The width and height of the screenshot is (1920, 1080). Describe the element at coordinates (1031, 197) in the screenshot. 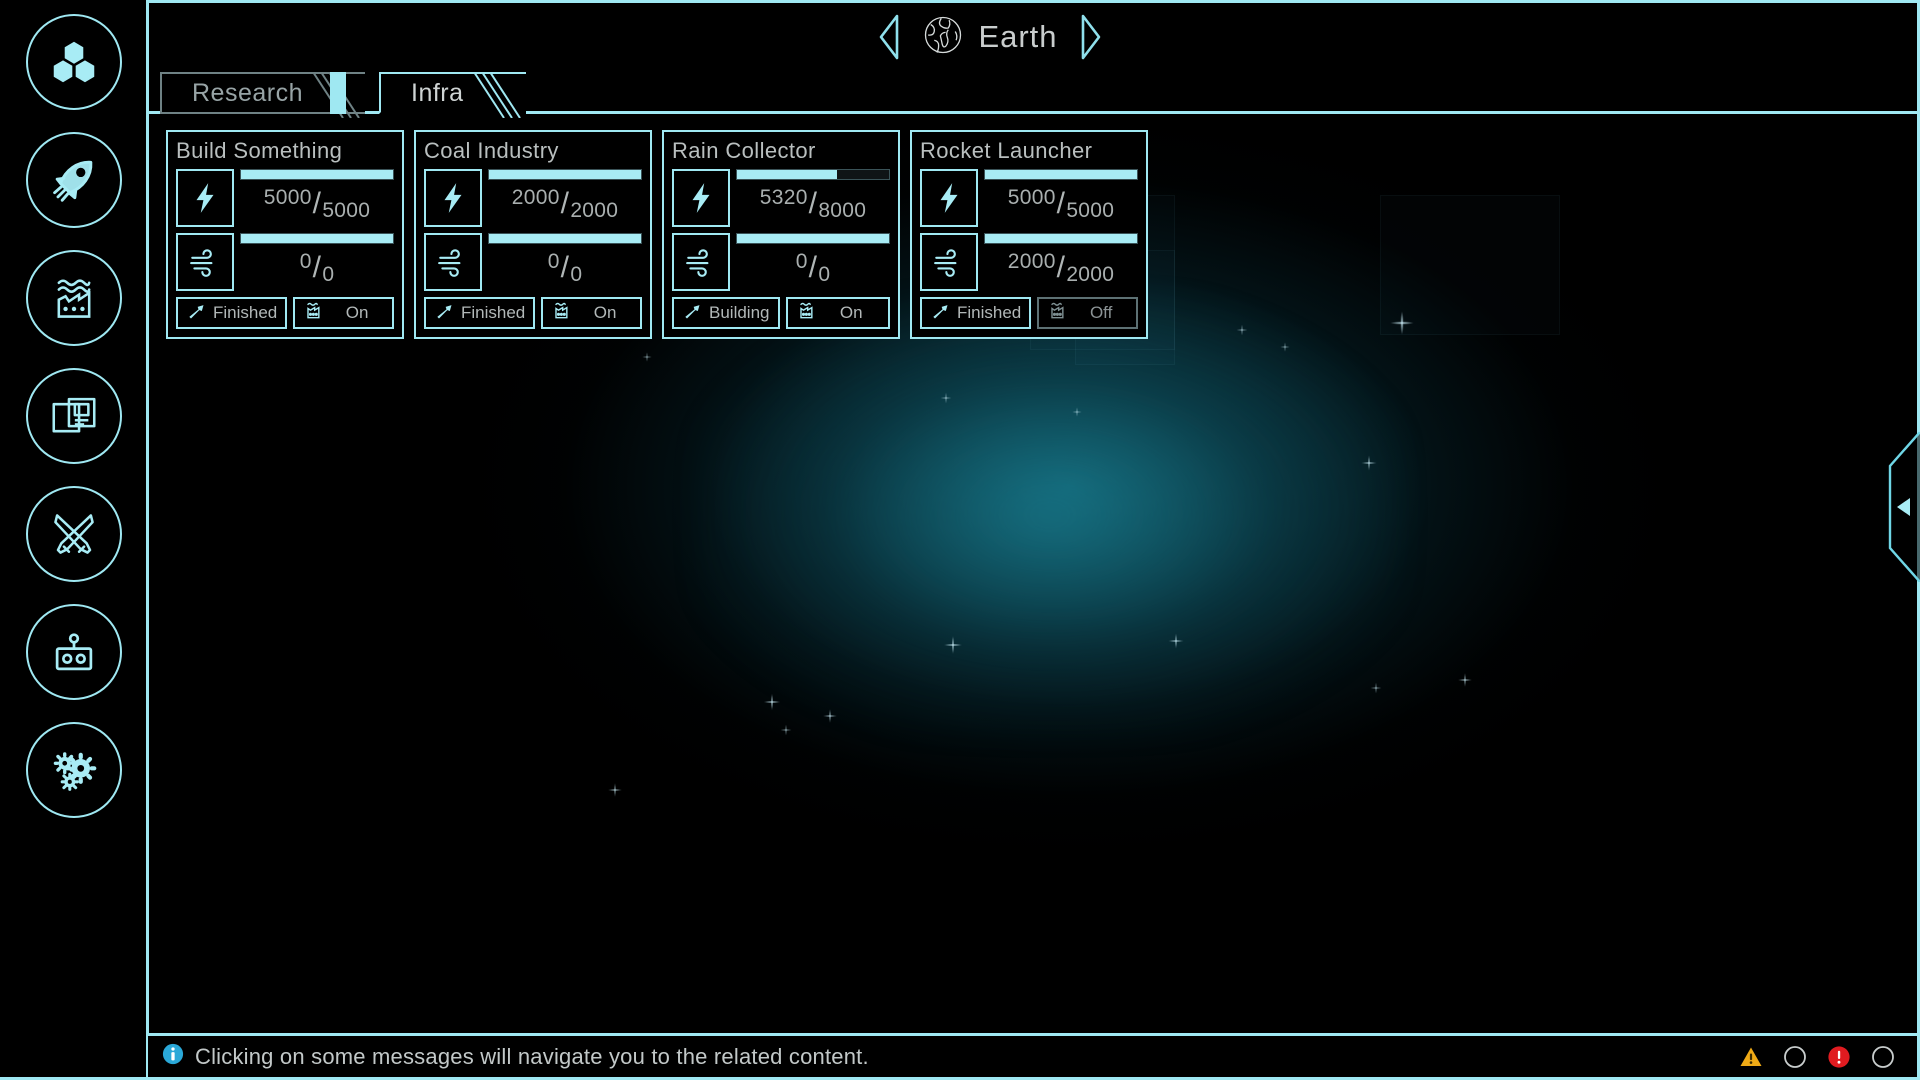

I see `power-current: 5000` at that location.